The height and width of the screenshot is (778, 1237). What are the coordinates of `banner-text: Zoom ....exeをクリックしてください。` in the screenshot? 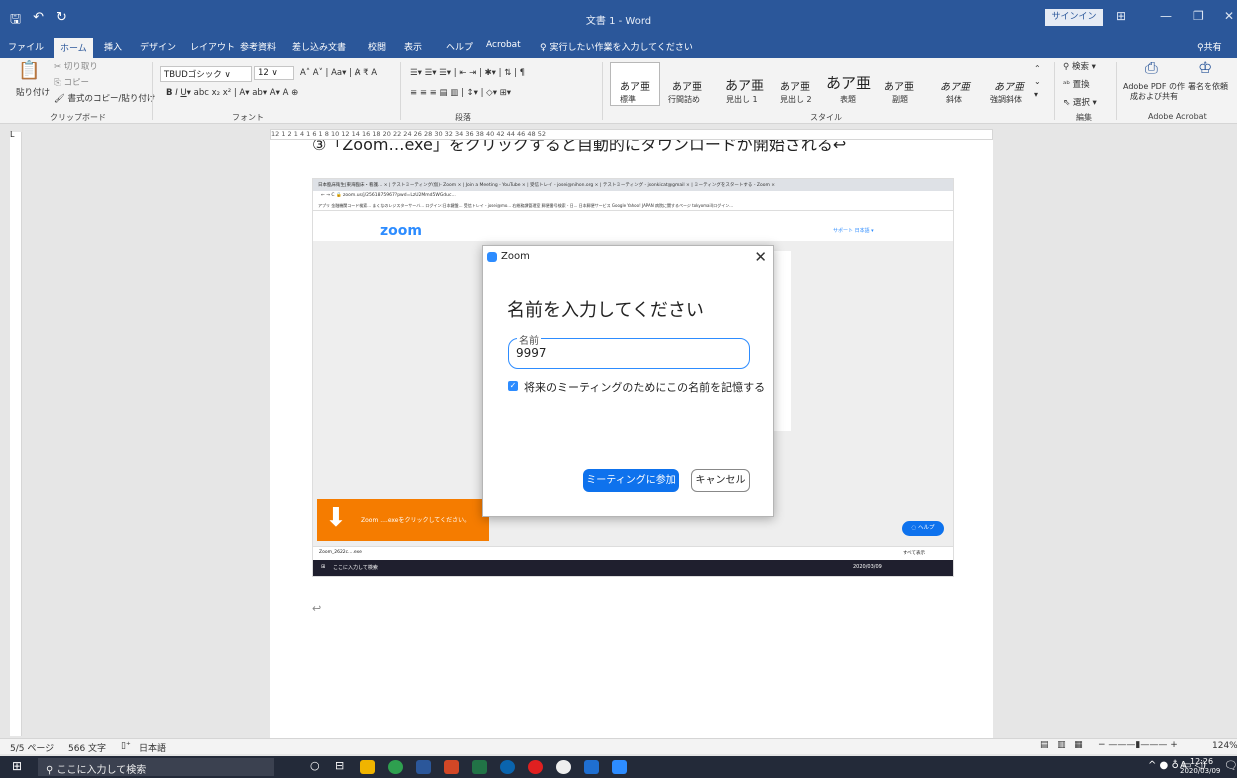 It's located at (416, 520).